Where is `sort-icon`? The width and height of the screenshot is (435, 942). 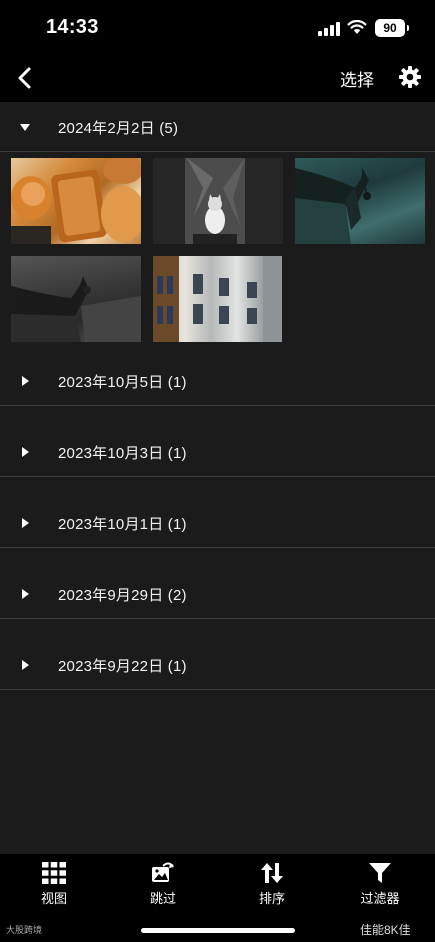 sort-icon is located at coordinates (272, 873).